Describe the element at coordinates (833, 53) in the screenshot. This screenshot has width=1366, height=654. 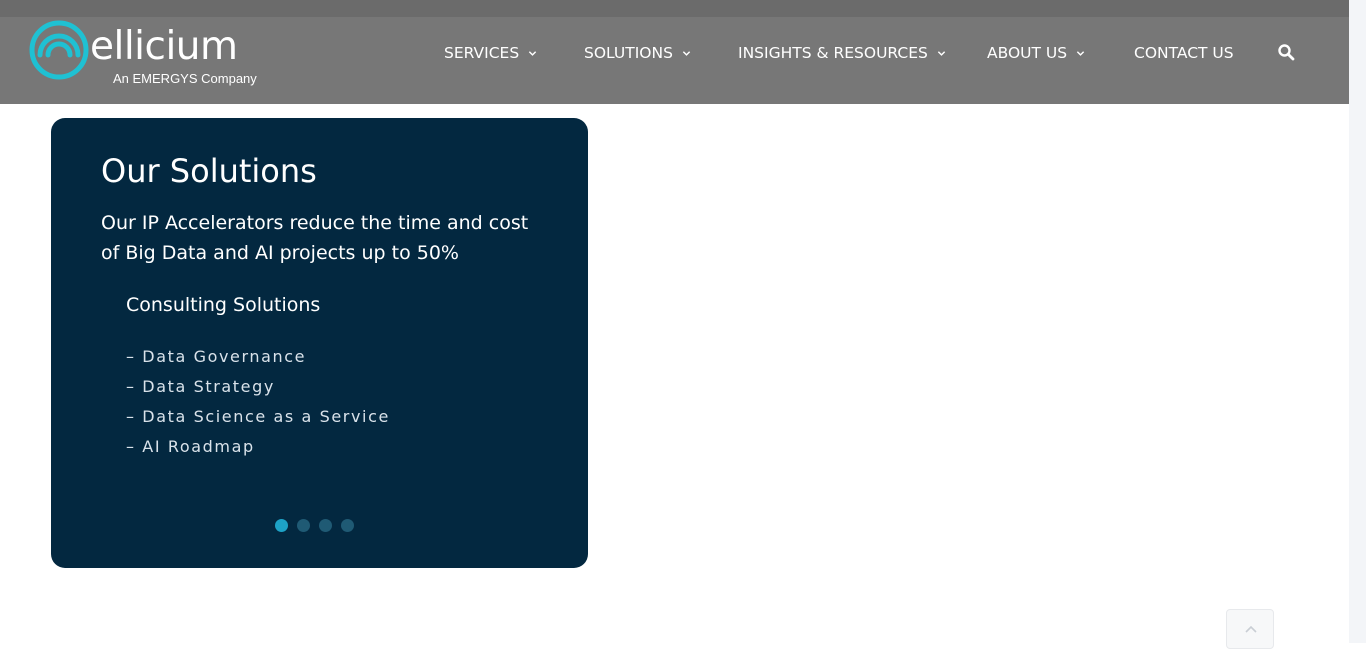
I see `nav-item-label: INSIGHTS & RESOURCES` at that location.